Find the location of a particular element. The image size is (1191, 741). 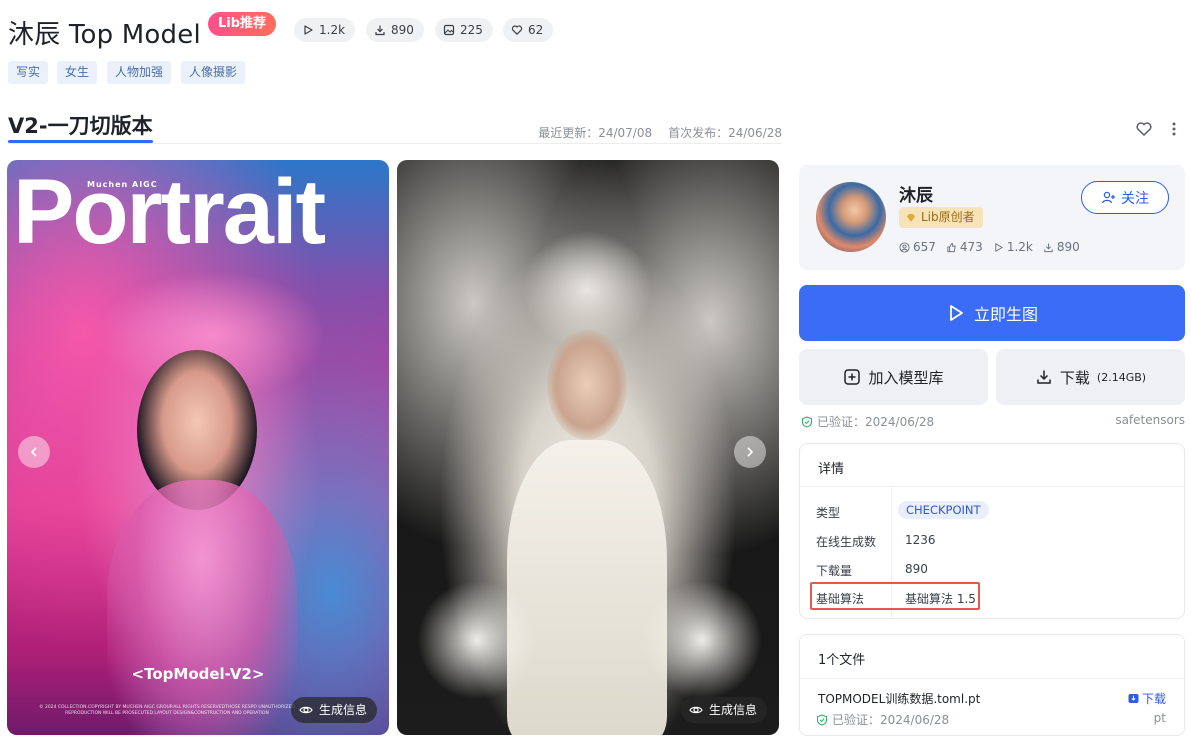

files-title: 1个文件 is located at coordinates (842, 660).